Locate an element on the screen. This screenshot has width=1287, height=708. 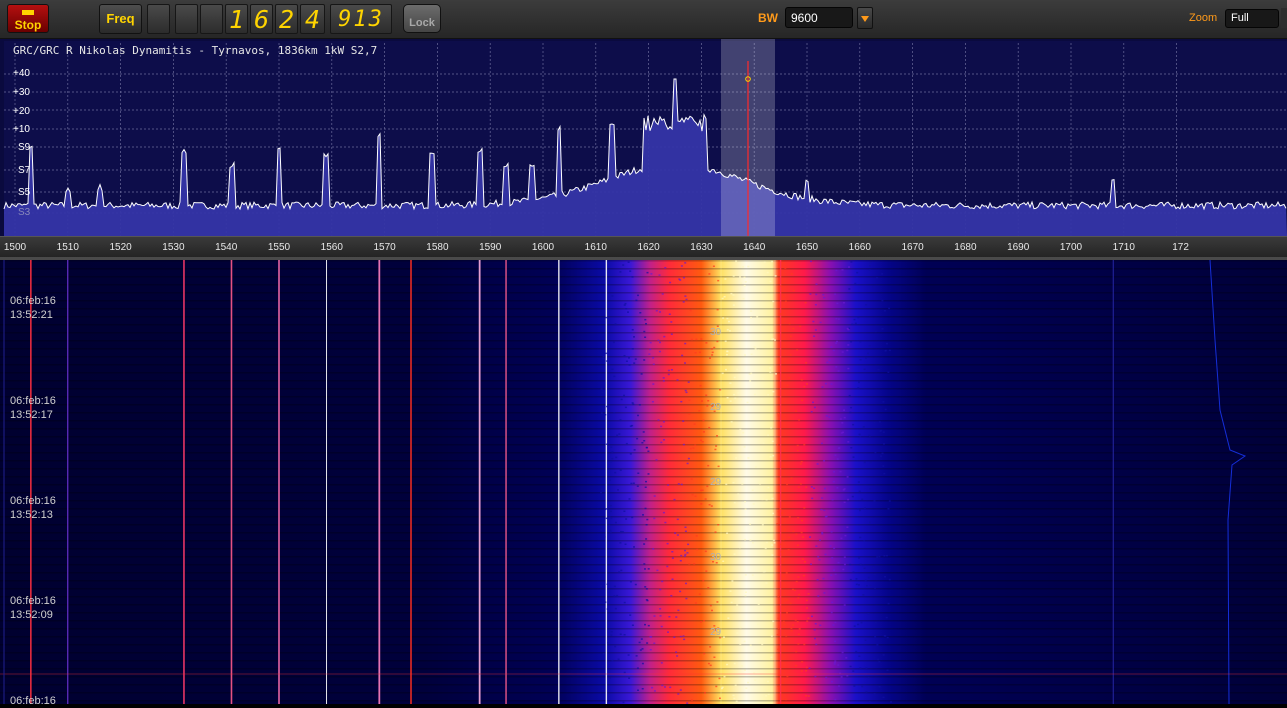
lock-button-label: Lock is located at coordinates (422, 23).